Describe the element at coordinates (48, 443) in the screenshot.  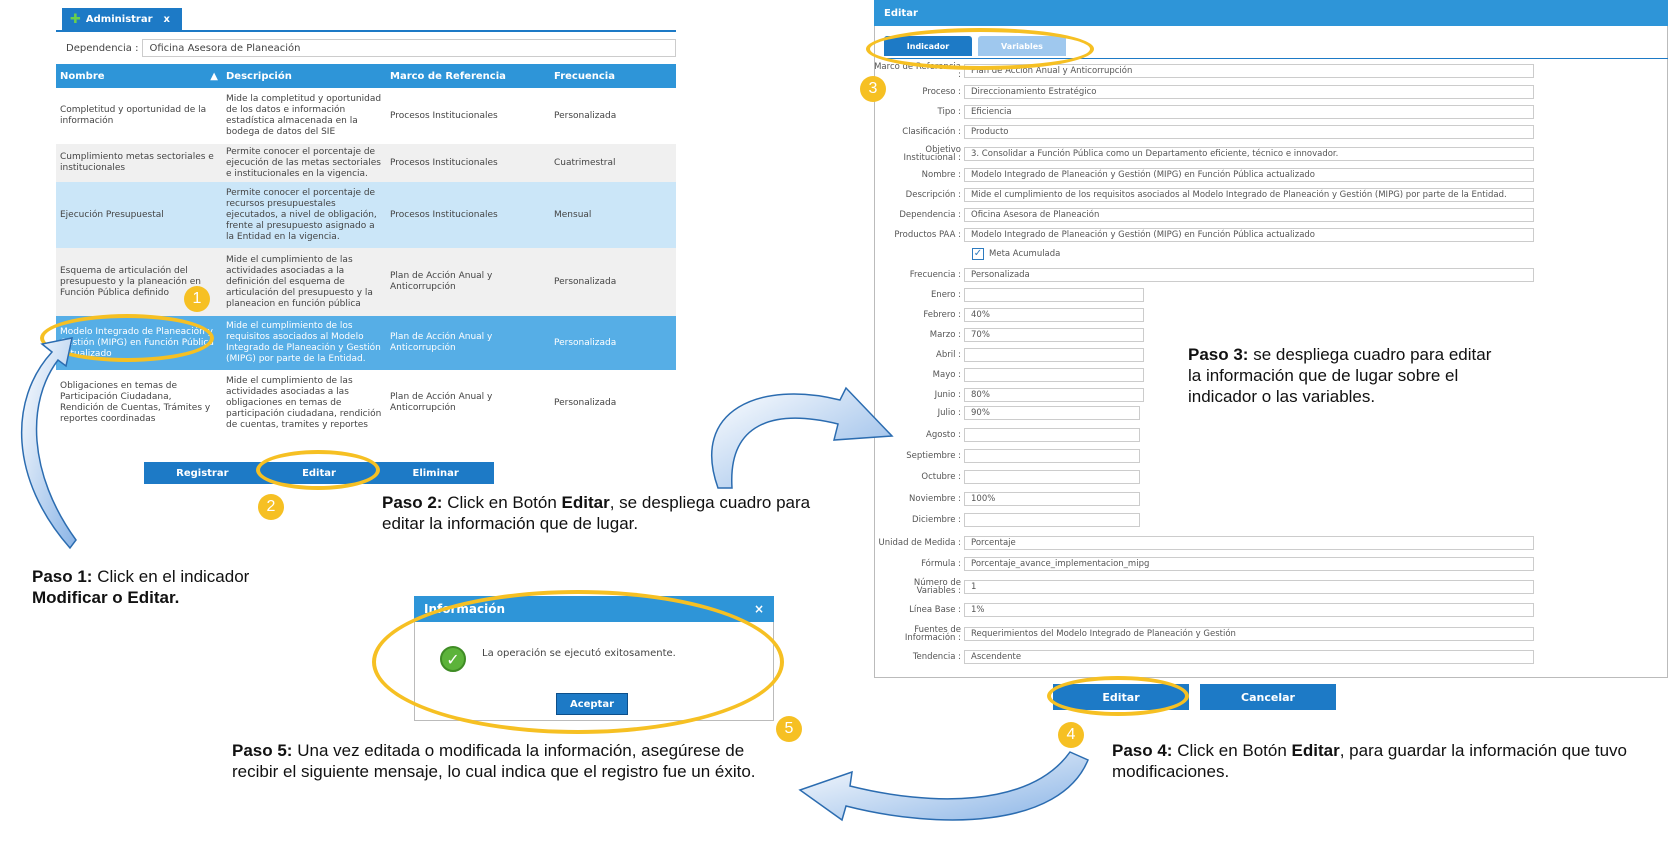
I see `arrow-step1` at that location.